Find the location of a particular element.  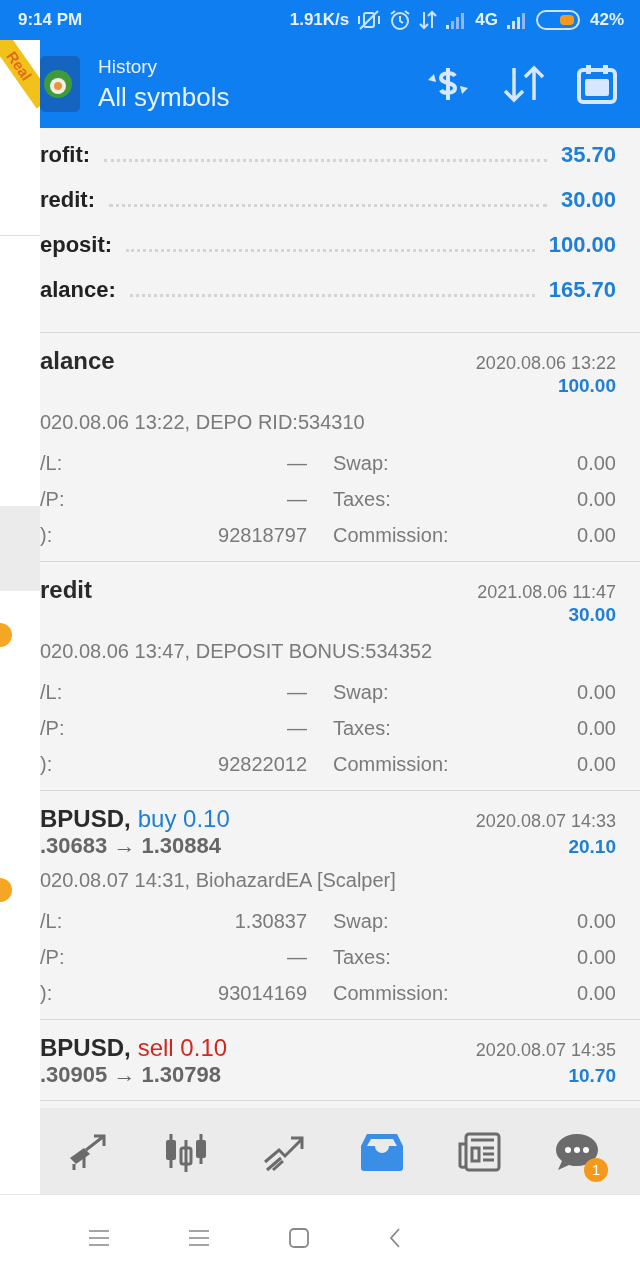

summary-label: eposit: is located at coordinates (76, 245).